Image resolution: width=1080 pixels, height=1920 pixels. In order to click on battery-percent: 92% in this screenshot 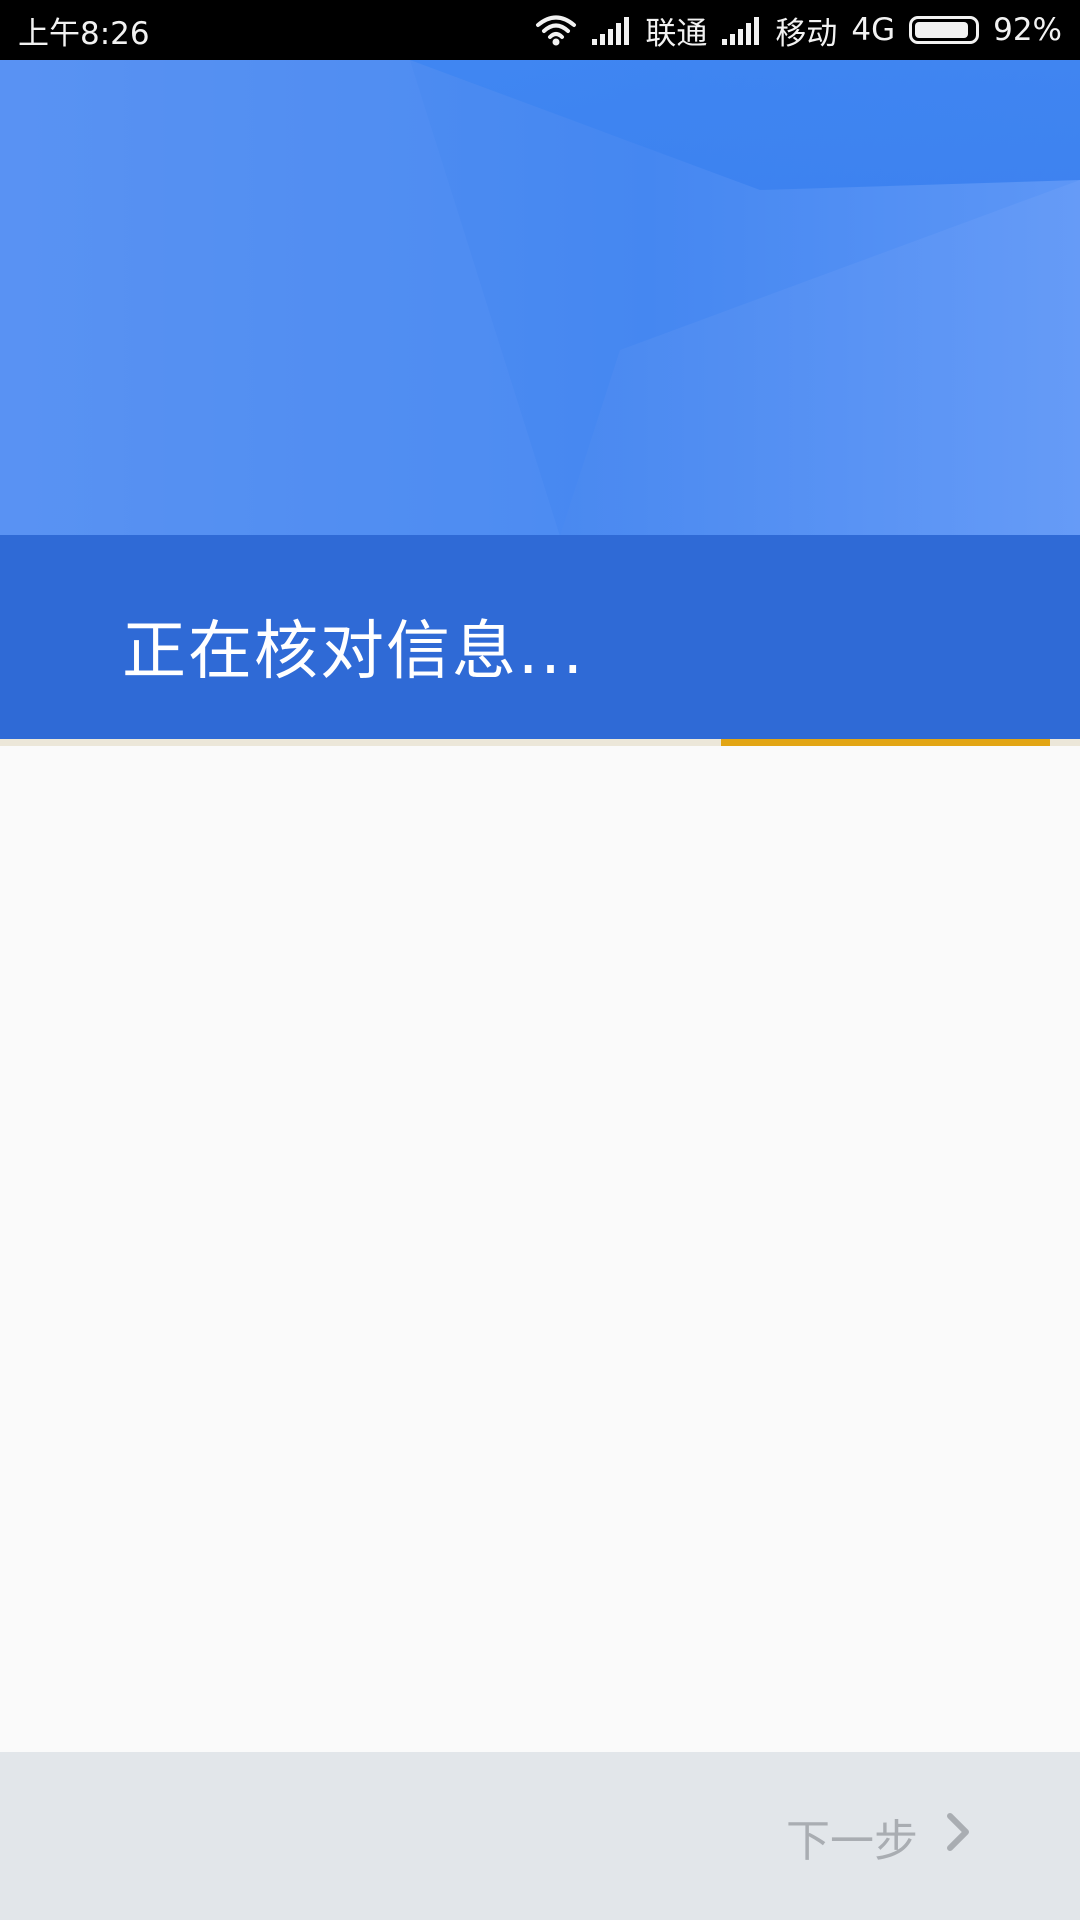, I will do `click(1027, 30)`.